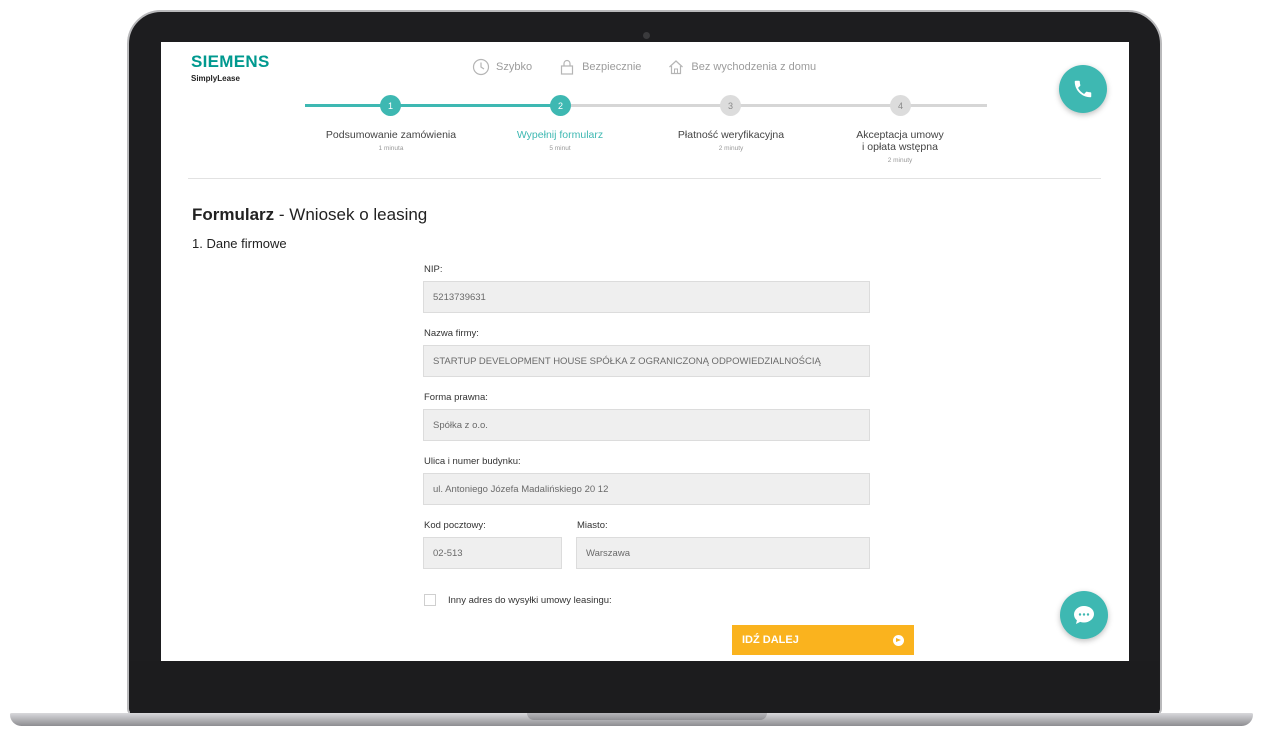  I want to click on brand-product: SimplyLease, so click(215, 78).